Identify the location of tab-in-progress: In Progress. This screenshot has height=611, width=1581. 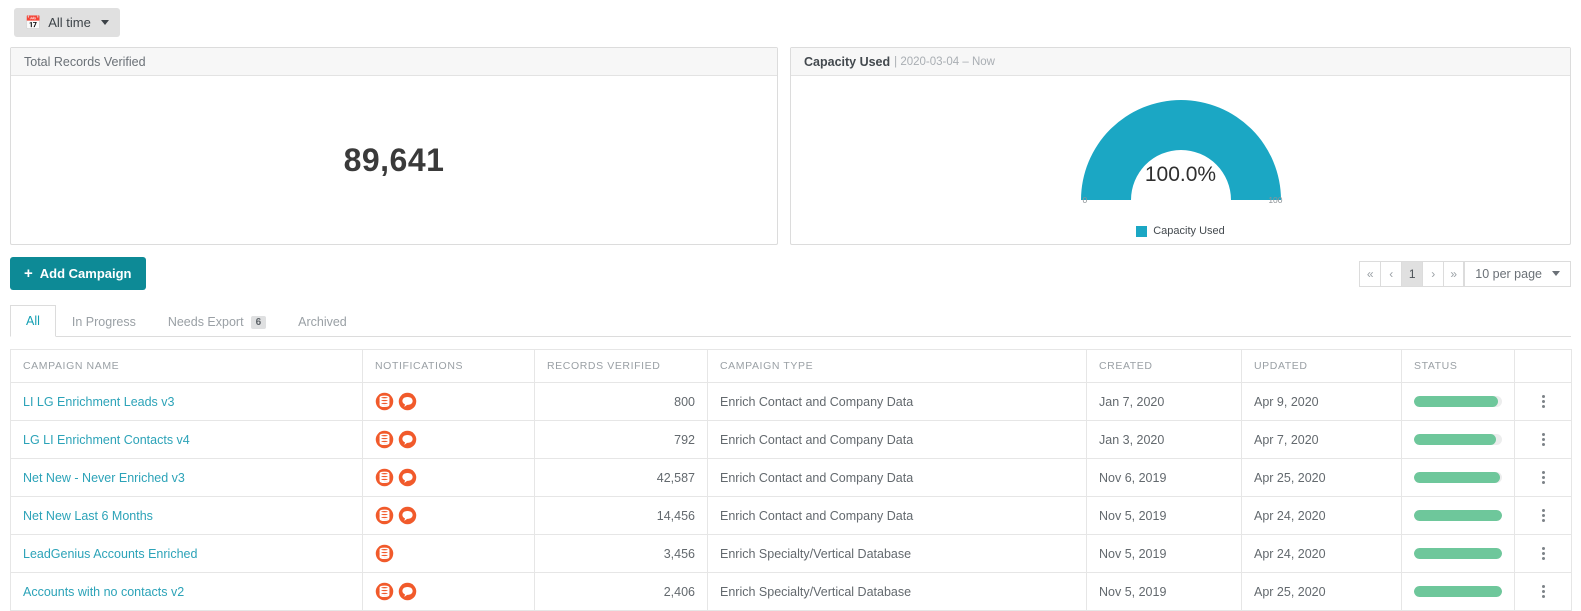
(104, 321).